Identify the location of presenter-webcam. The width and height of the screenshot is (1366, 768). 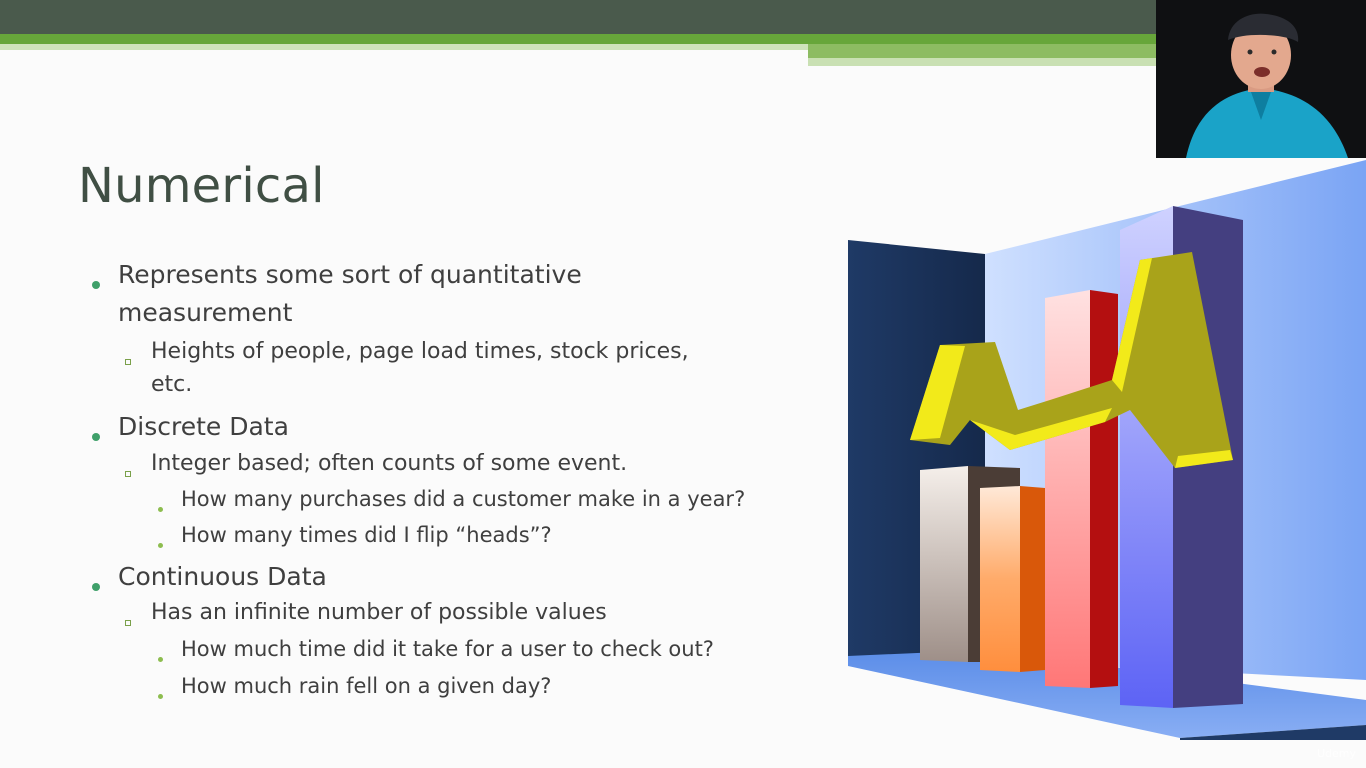
(1261, 79).